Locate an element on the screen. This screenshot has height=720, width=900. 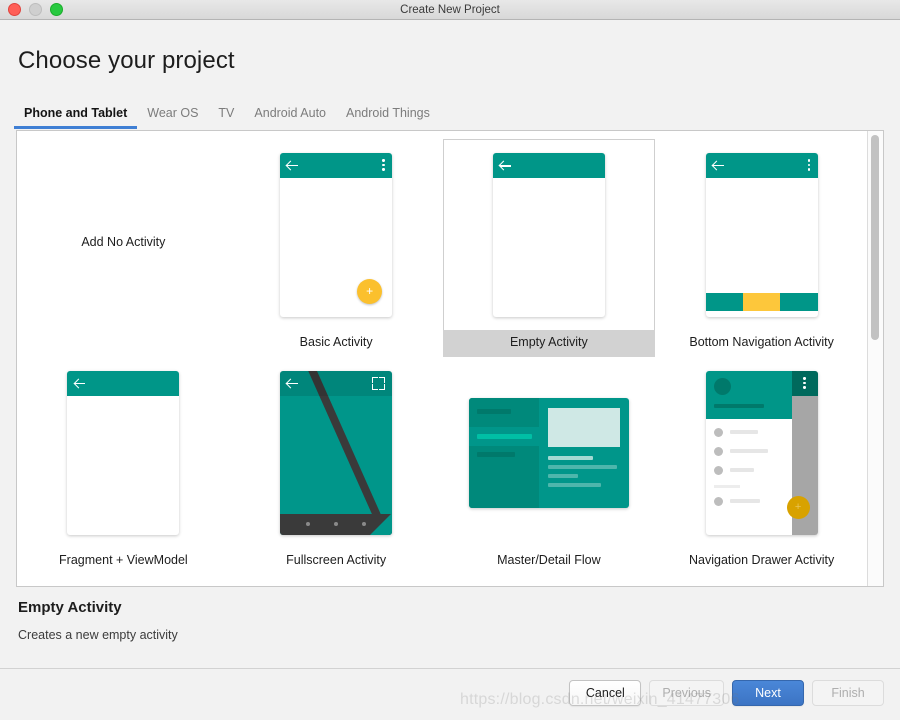
template-card-add-no-activity: Add No Activity is located at coordinates (123, 248).